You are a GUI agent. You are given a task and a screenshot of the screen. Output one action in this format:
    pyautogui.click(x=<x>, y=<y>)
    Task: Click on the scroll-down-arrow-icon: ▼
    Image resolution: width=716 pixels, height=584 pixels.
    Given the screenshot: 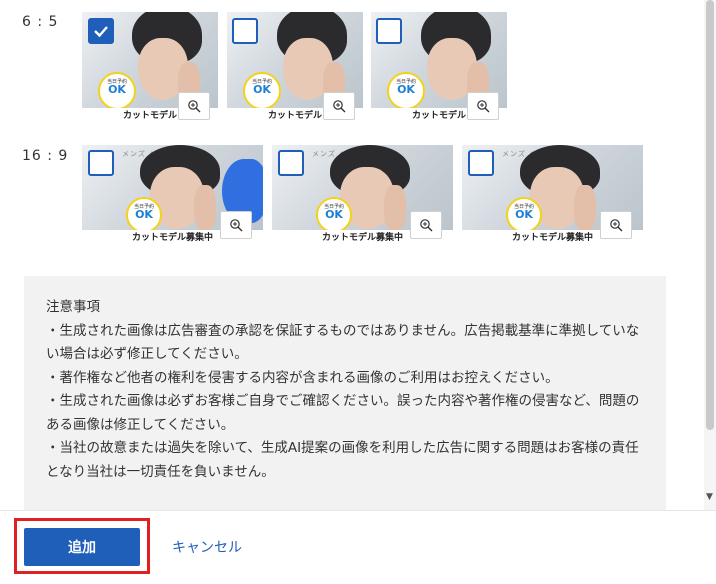 What is the action you would take?
    pyautogui.click(x=709, y=497)
    